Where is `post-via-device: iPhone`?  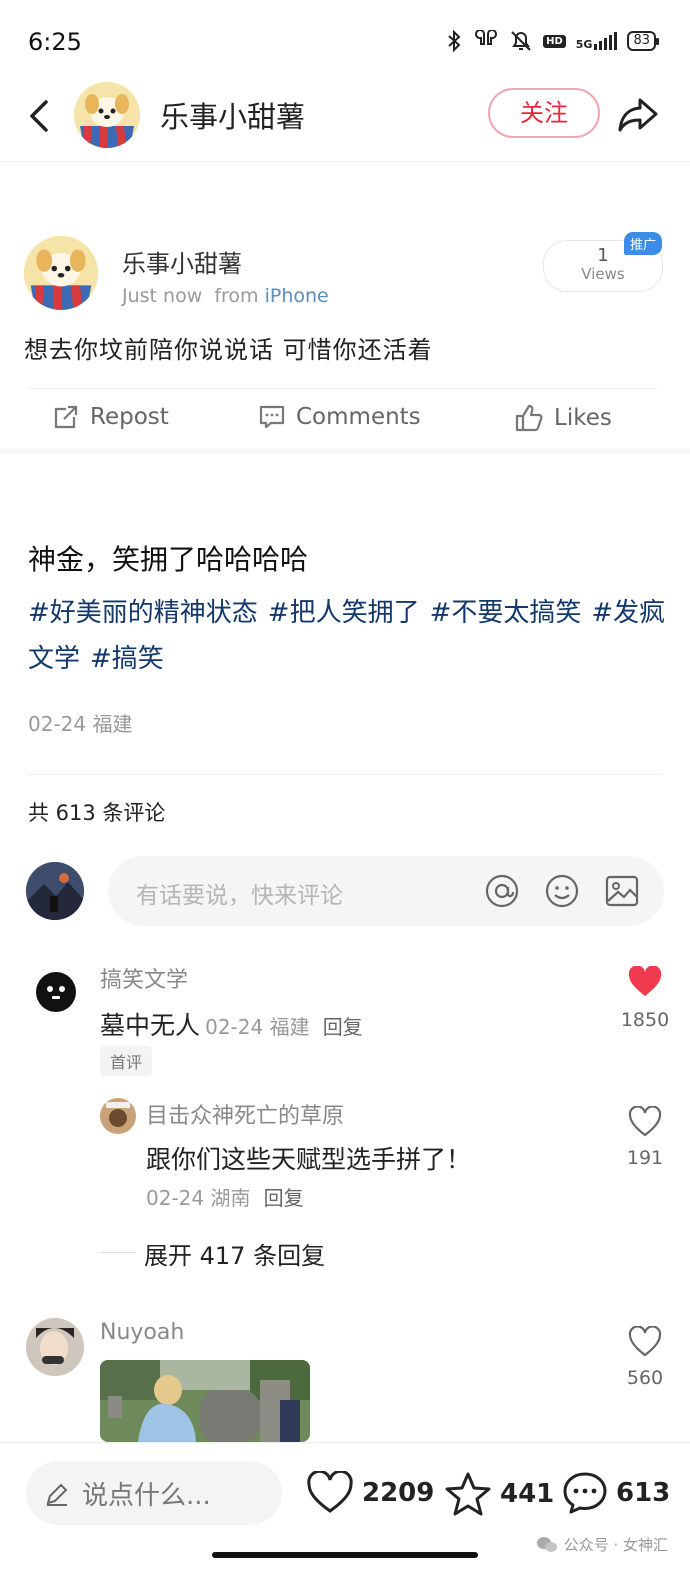
post-via-device: iPhone is located at coordinates (297, 296).